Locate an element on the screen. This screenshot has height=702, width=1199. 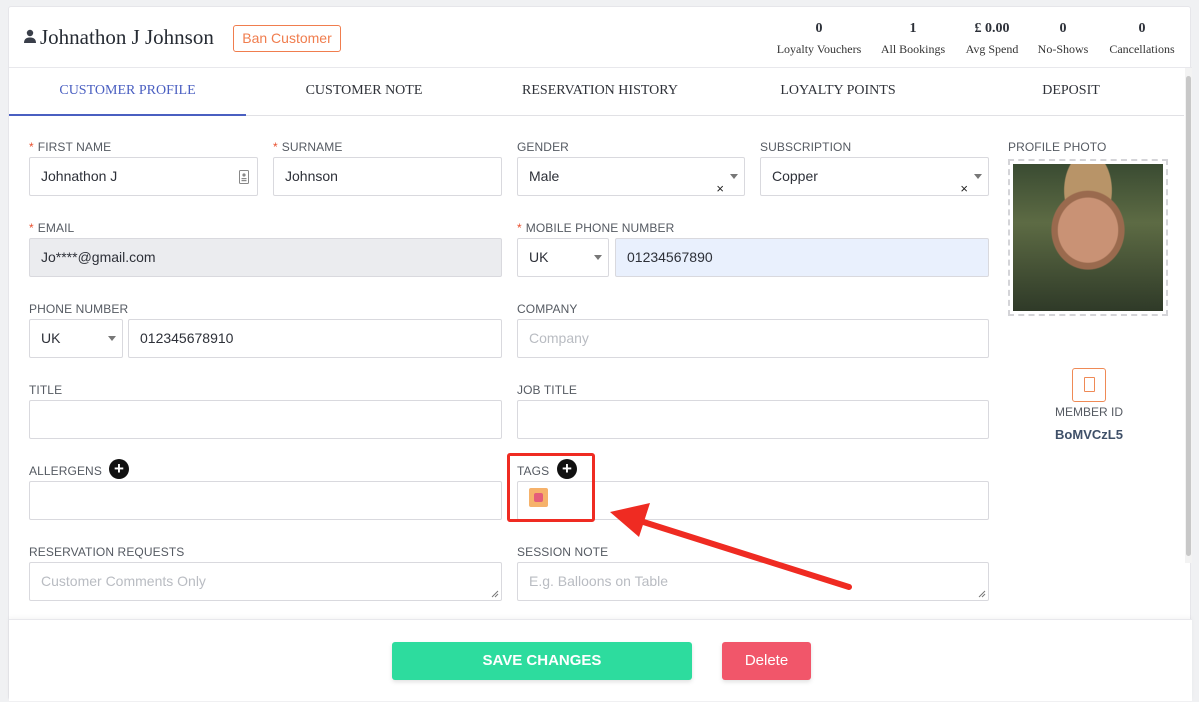
annotation-highlight-box is located at coordinates (551, 487).